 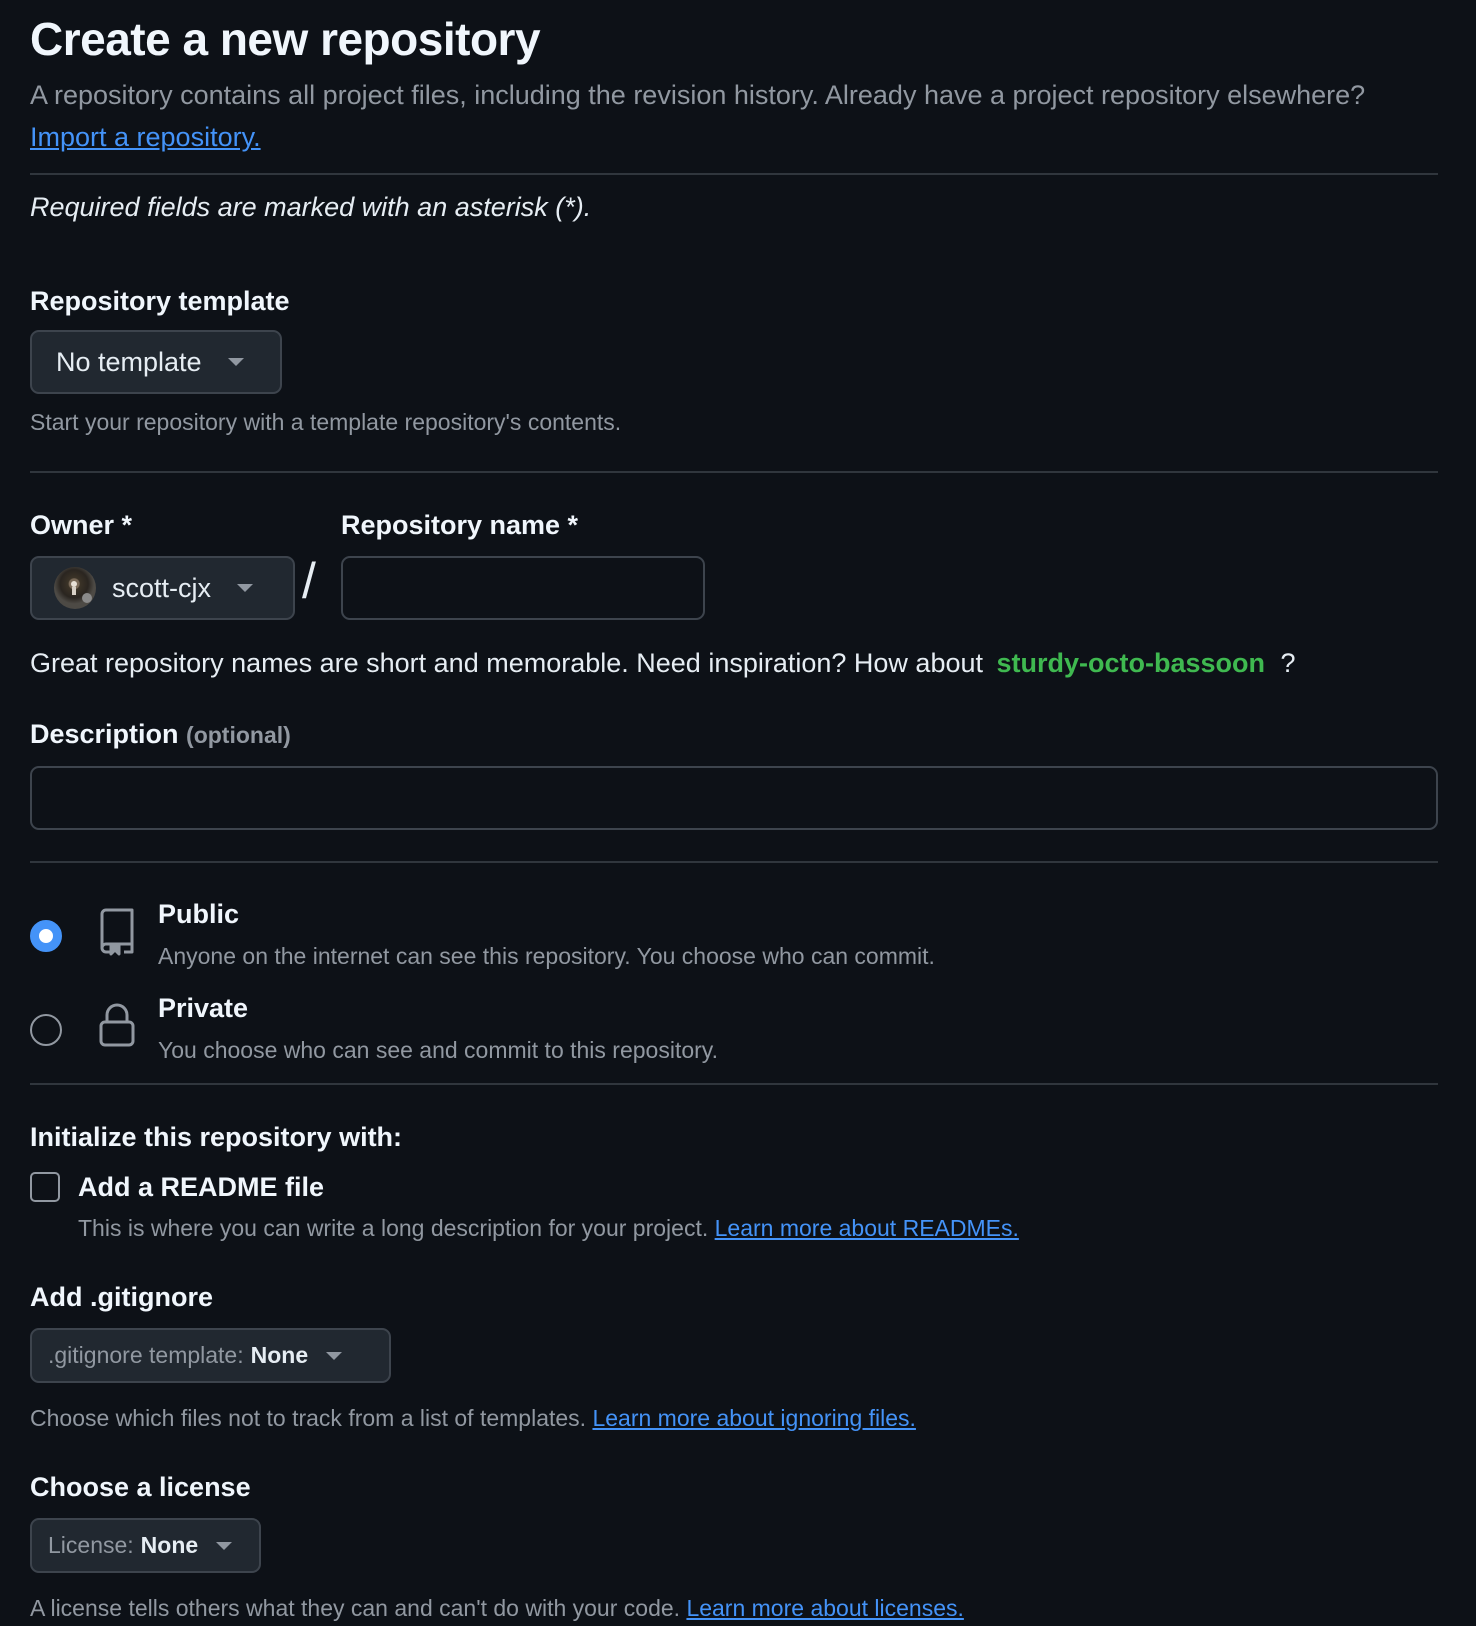 I want to click on optional-hint: (optional), so click(x=238, y=735).